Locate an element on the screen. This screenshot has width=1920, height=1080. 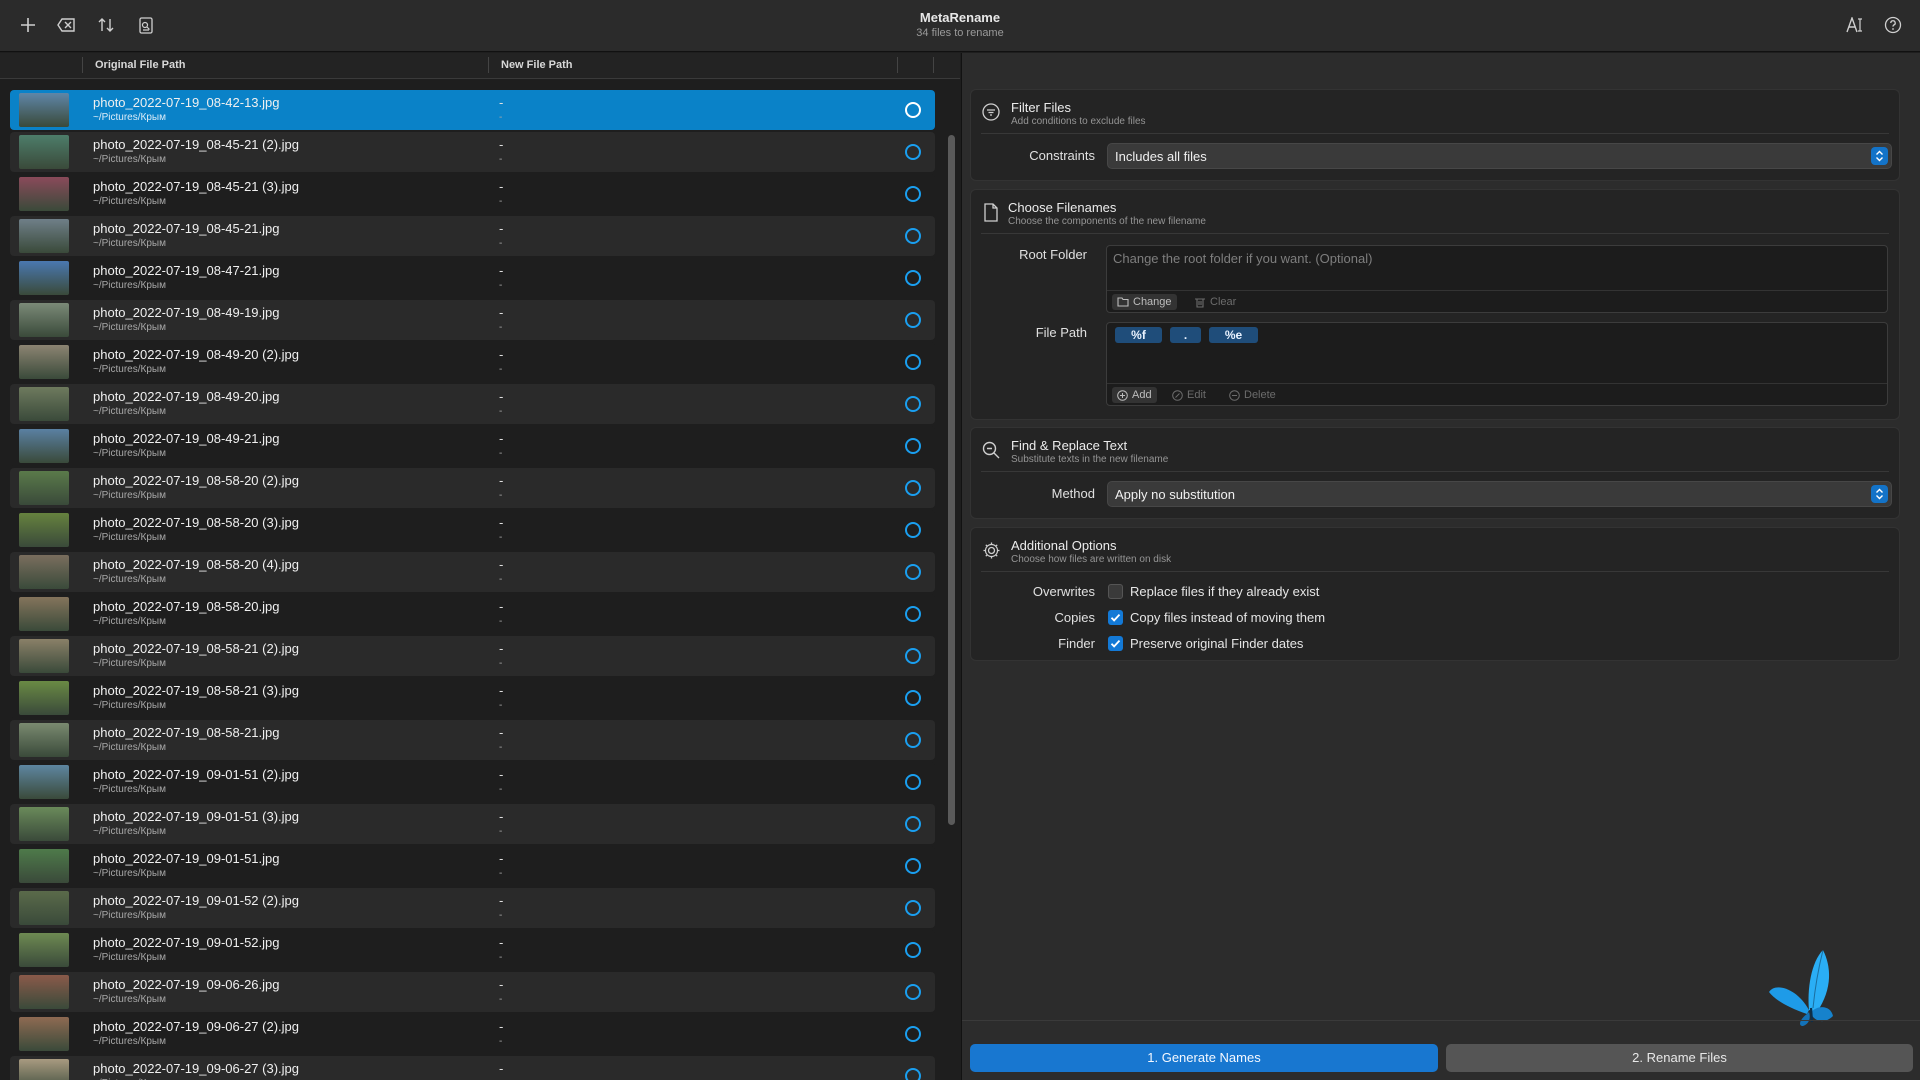
add-button: Add is located at coordinates (1134, 395).